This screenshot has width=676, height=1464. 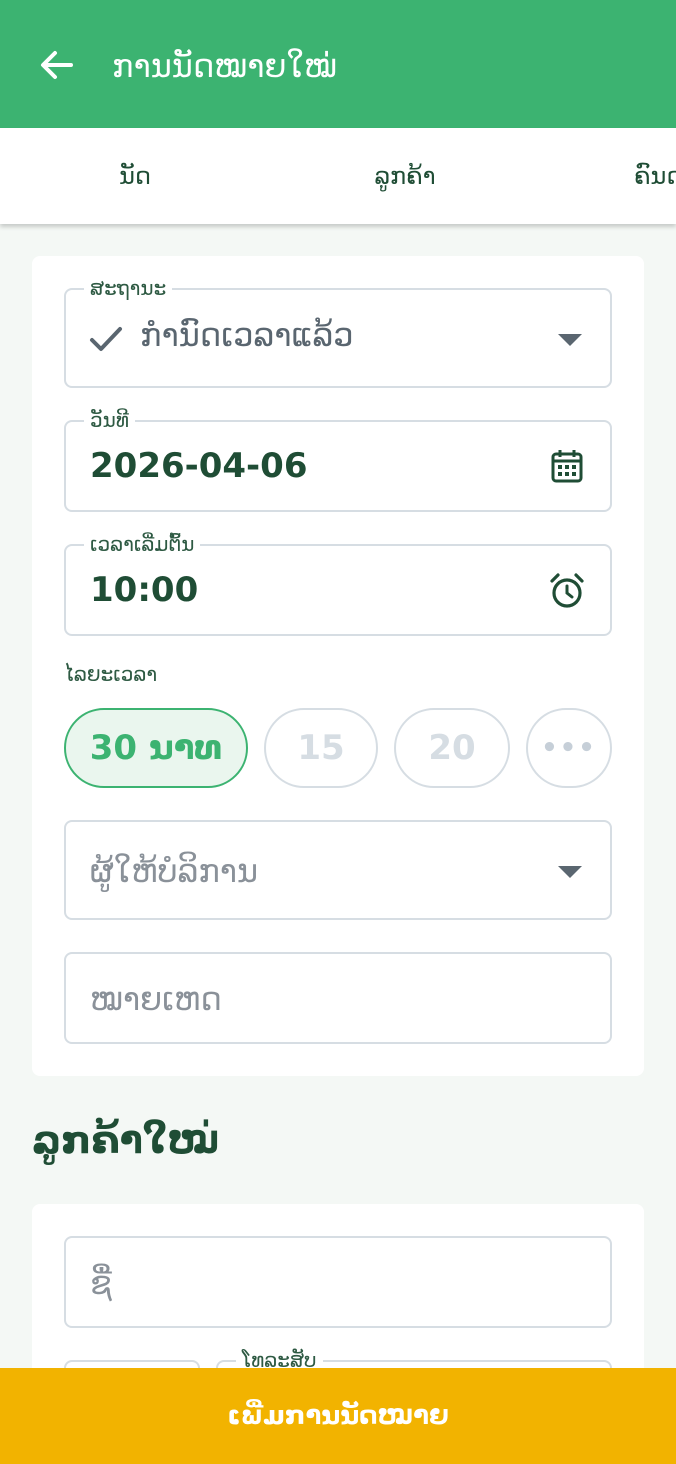 I want to click on alarm-clock-icon, so click(x=567, y=591).